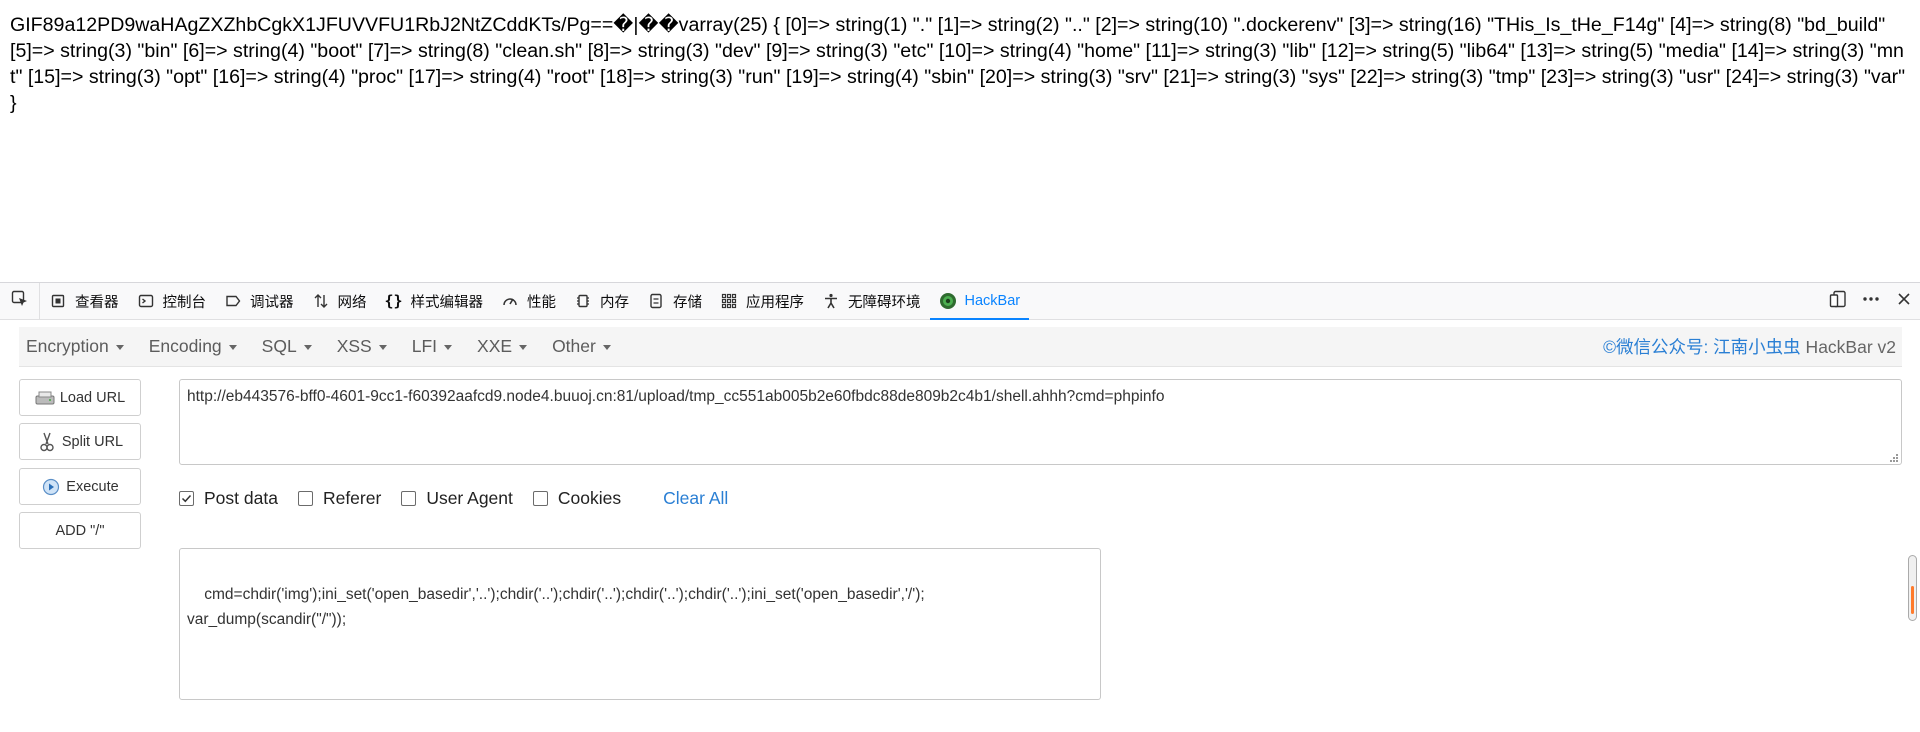 This screenshot has width=1920, height=732. What do you see at coordinates (67, 346) in the screenshot?
I see `menu-label: Encryption` at bounding box center [67, 346].